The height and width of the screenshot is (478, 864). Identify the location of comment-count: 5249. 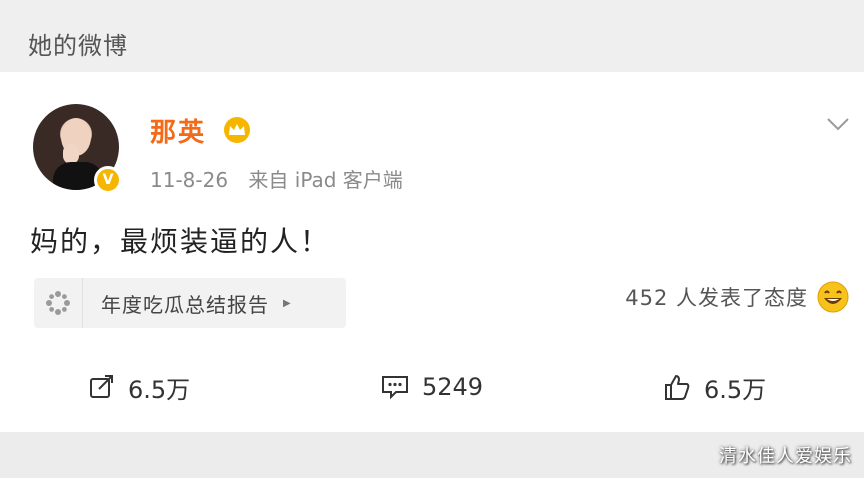
(453, 387).